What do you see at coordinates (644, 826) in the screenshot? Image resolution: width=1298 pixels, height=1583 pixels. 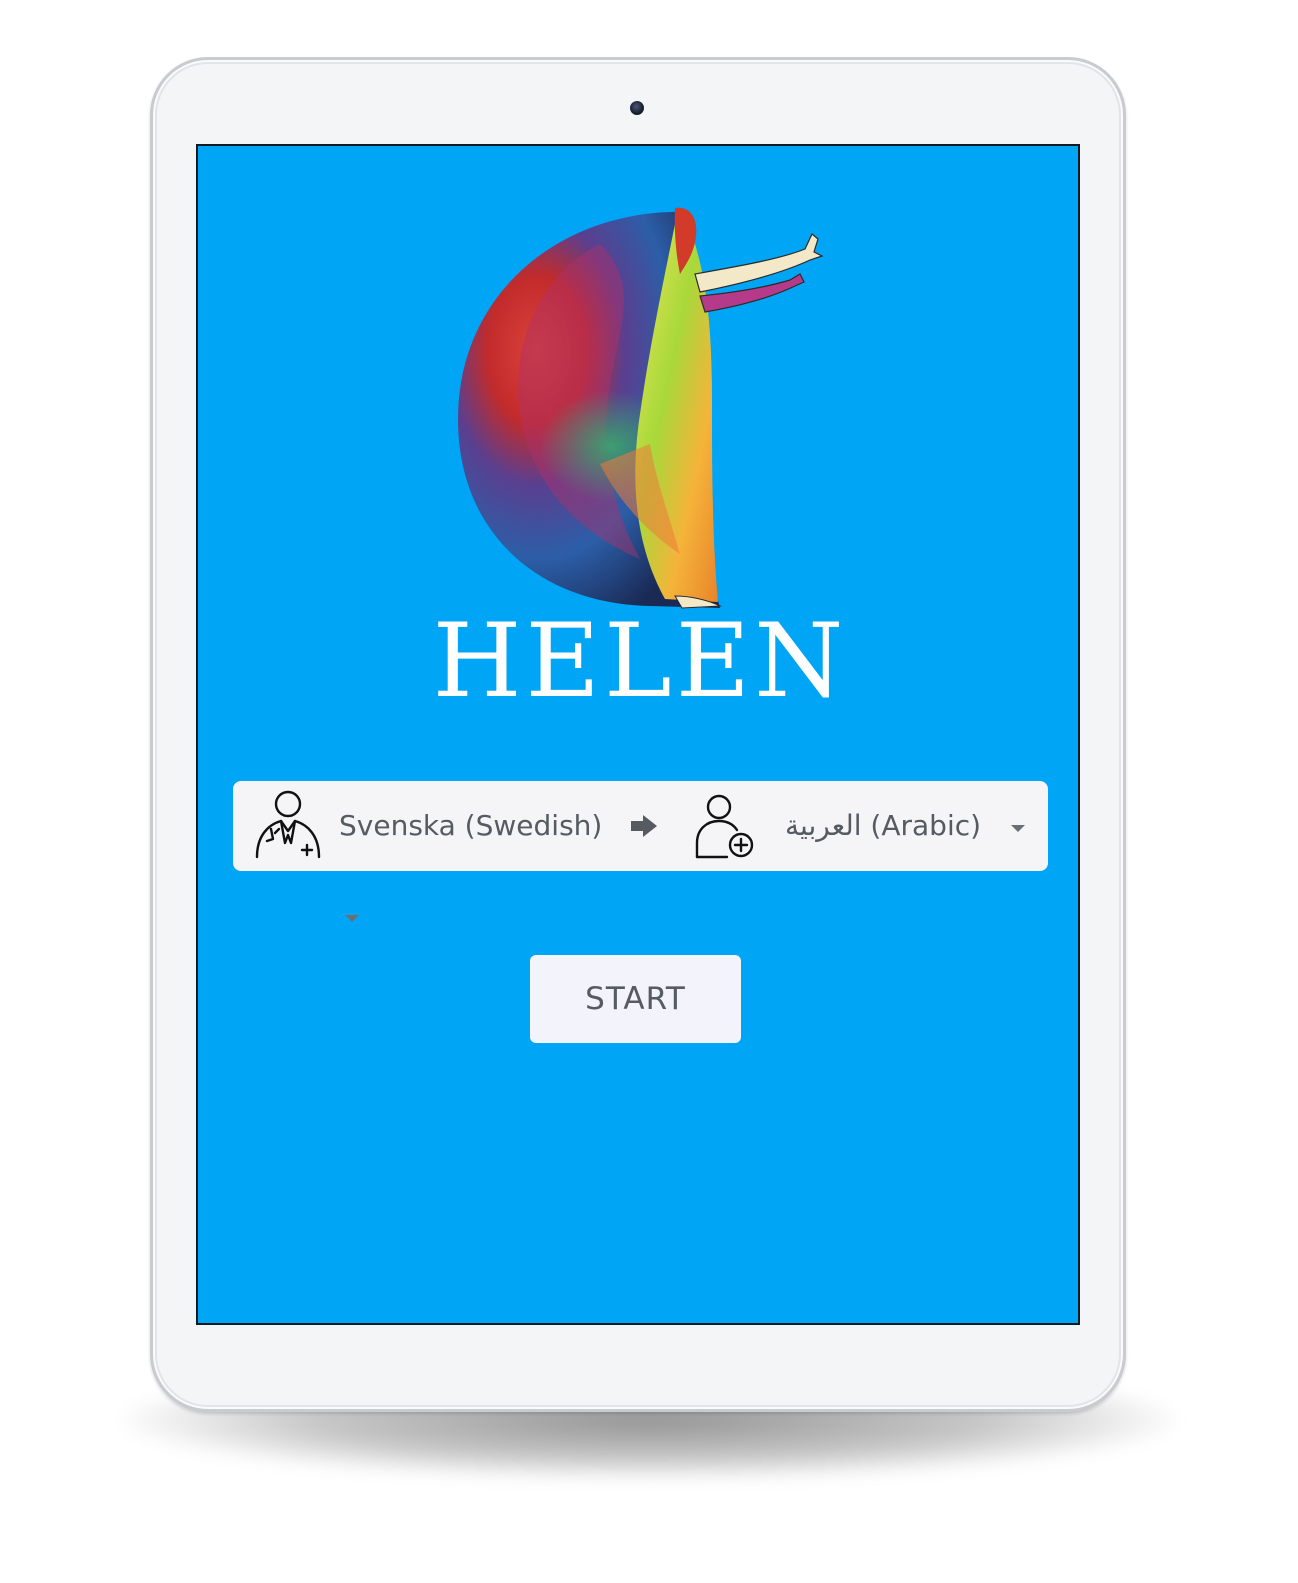 I see `arrow-right-icon` at bounding box center [644, 826].